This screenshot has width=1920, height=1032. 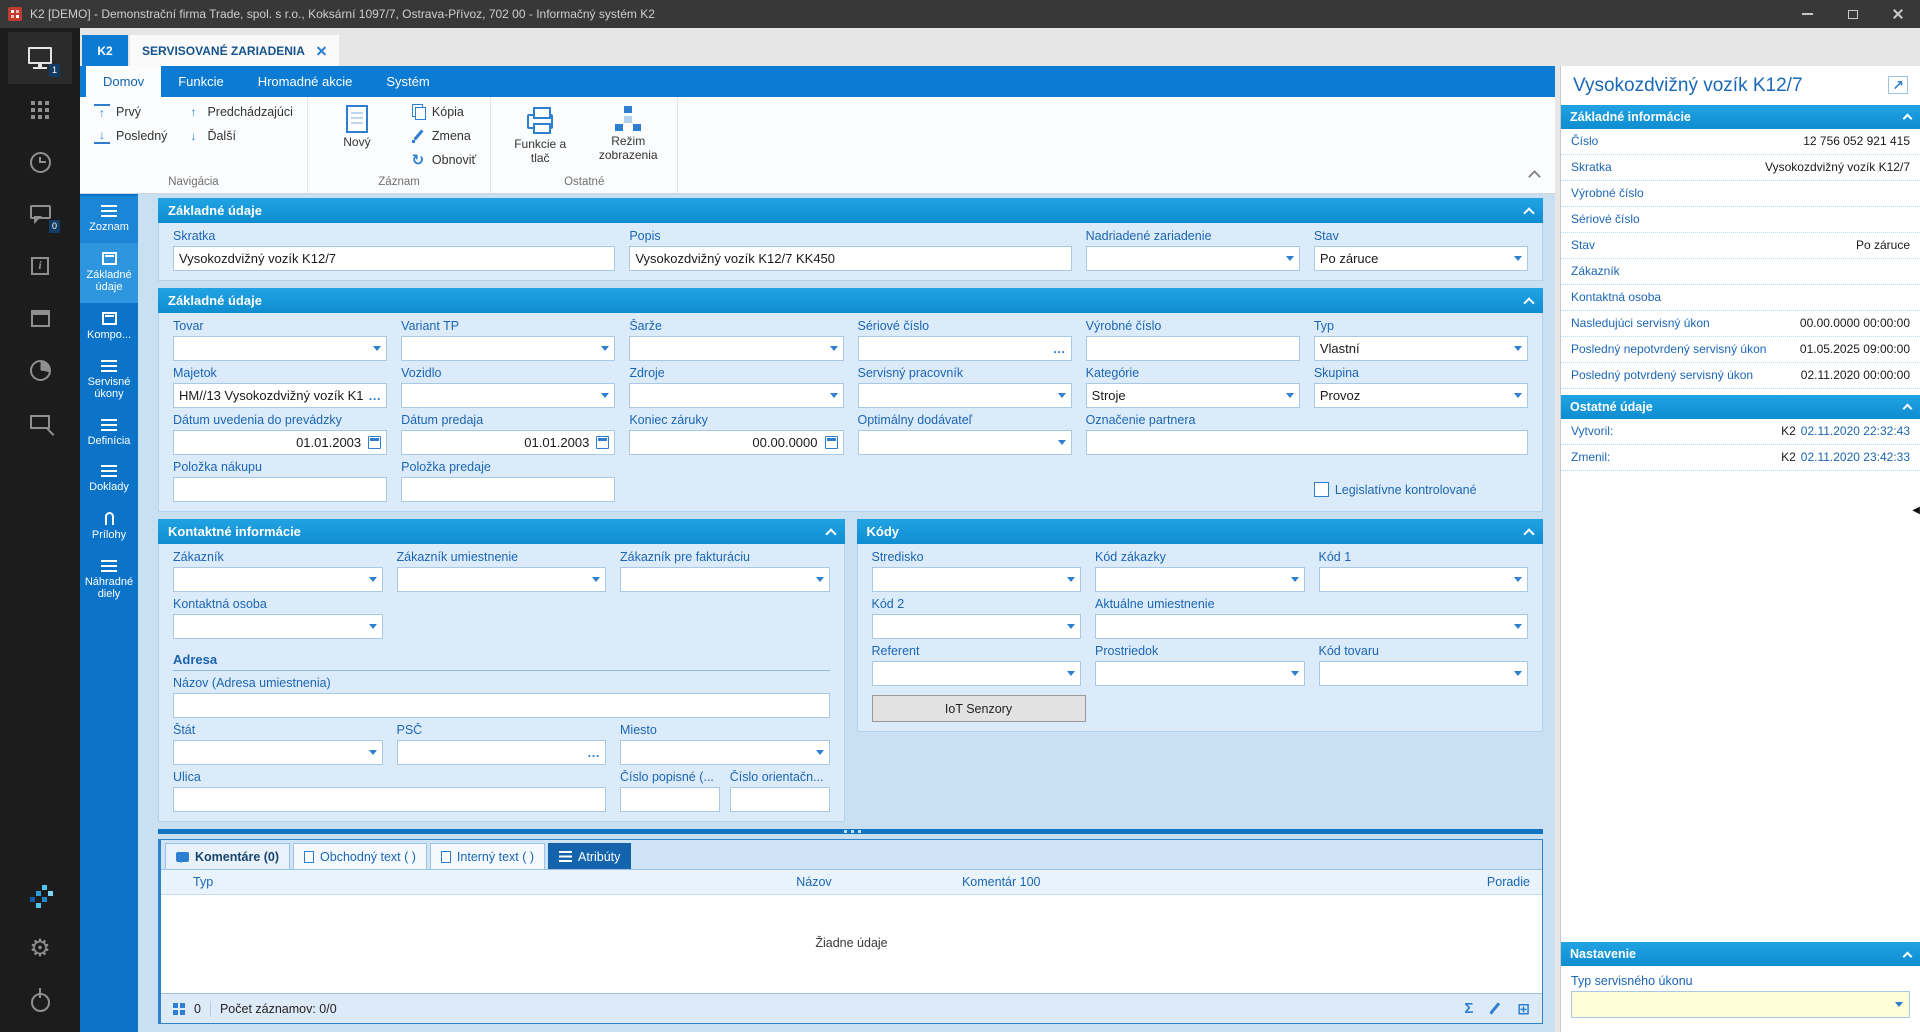 What do you see at coordinates (109, 433) in the screenshot?
I see `side-nav-definicia: Definícia` at bounding box center [109, 433].